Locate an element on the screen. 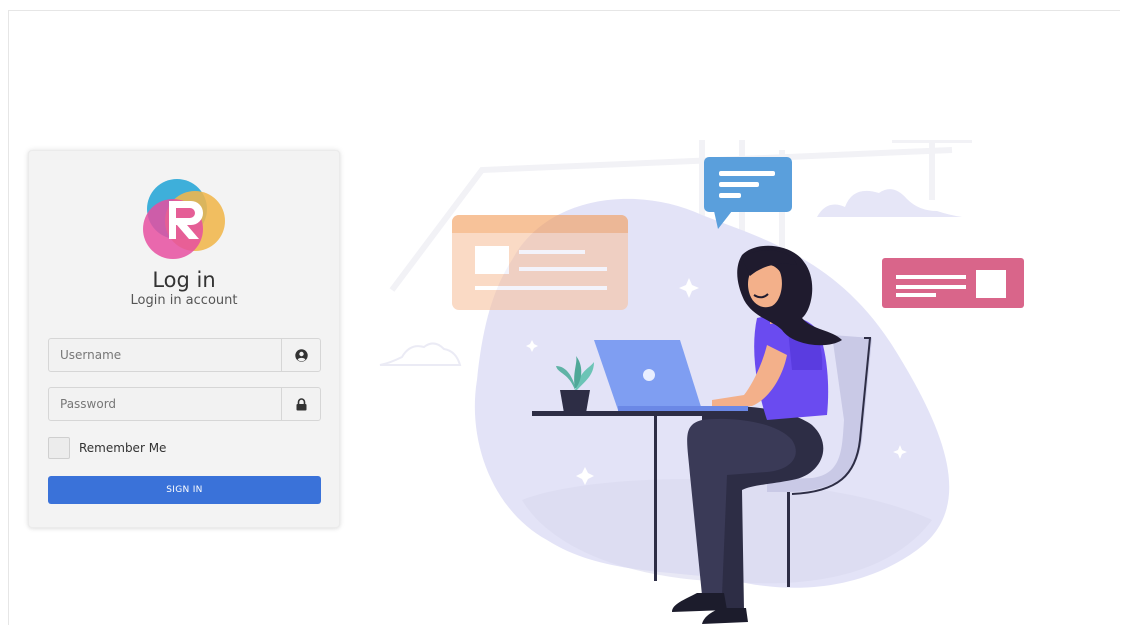 This screenshot has width=1123, height=625. password-addon is located at coordinates (300, 404).